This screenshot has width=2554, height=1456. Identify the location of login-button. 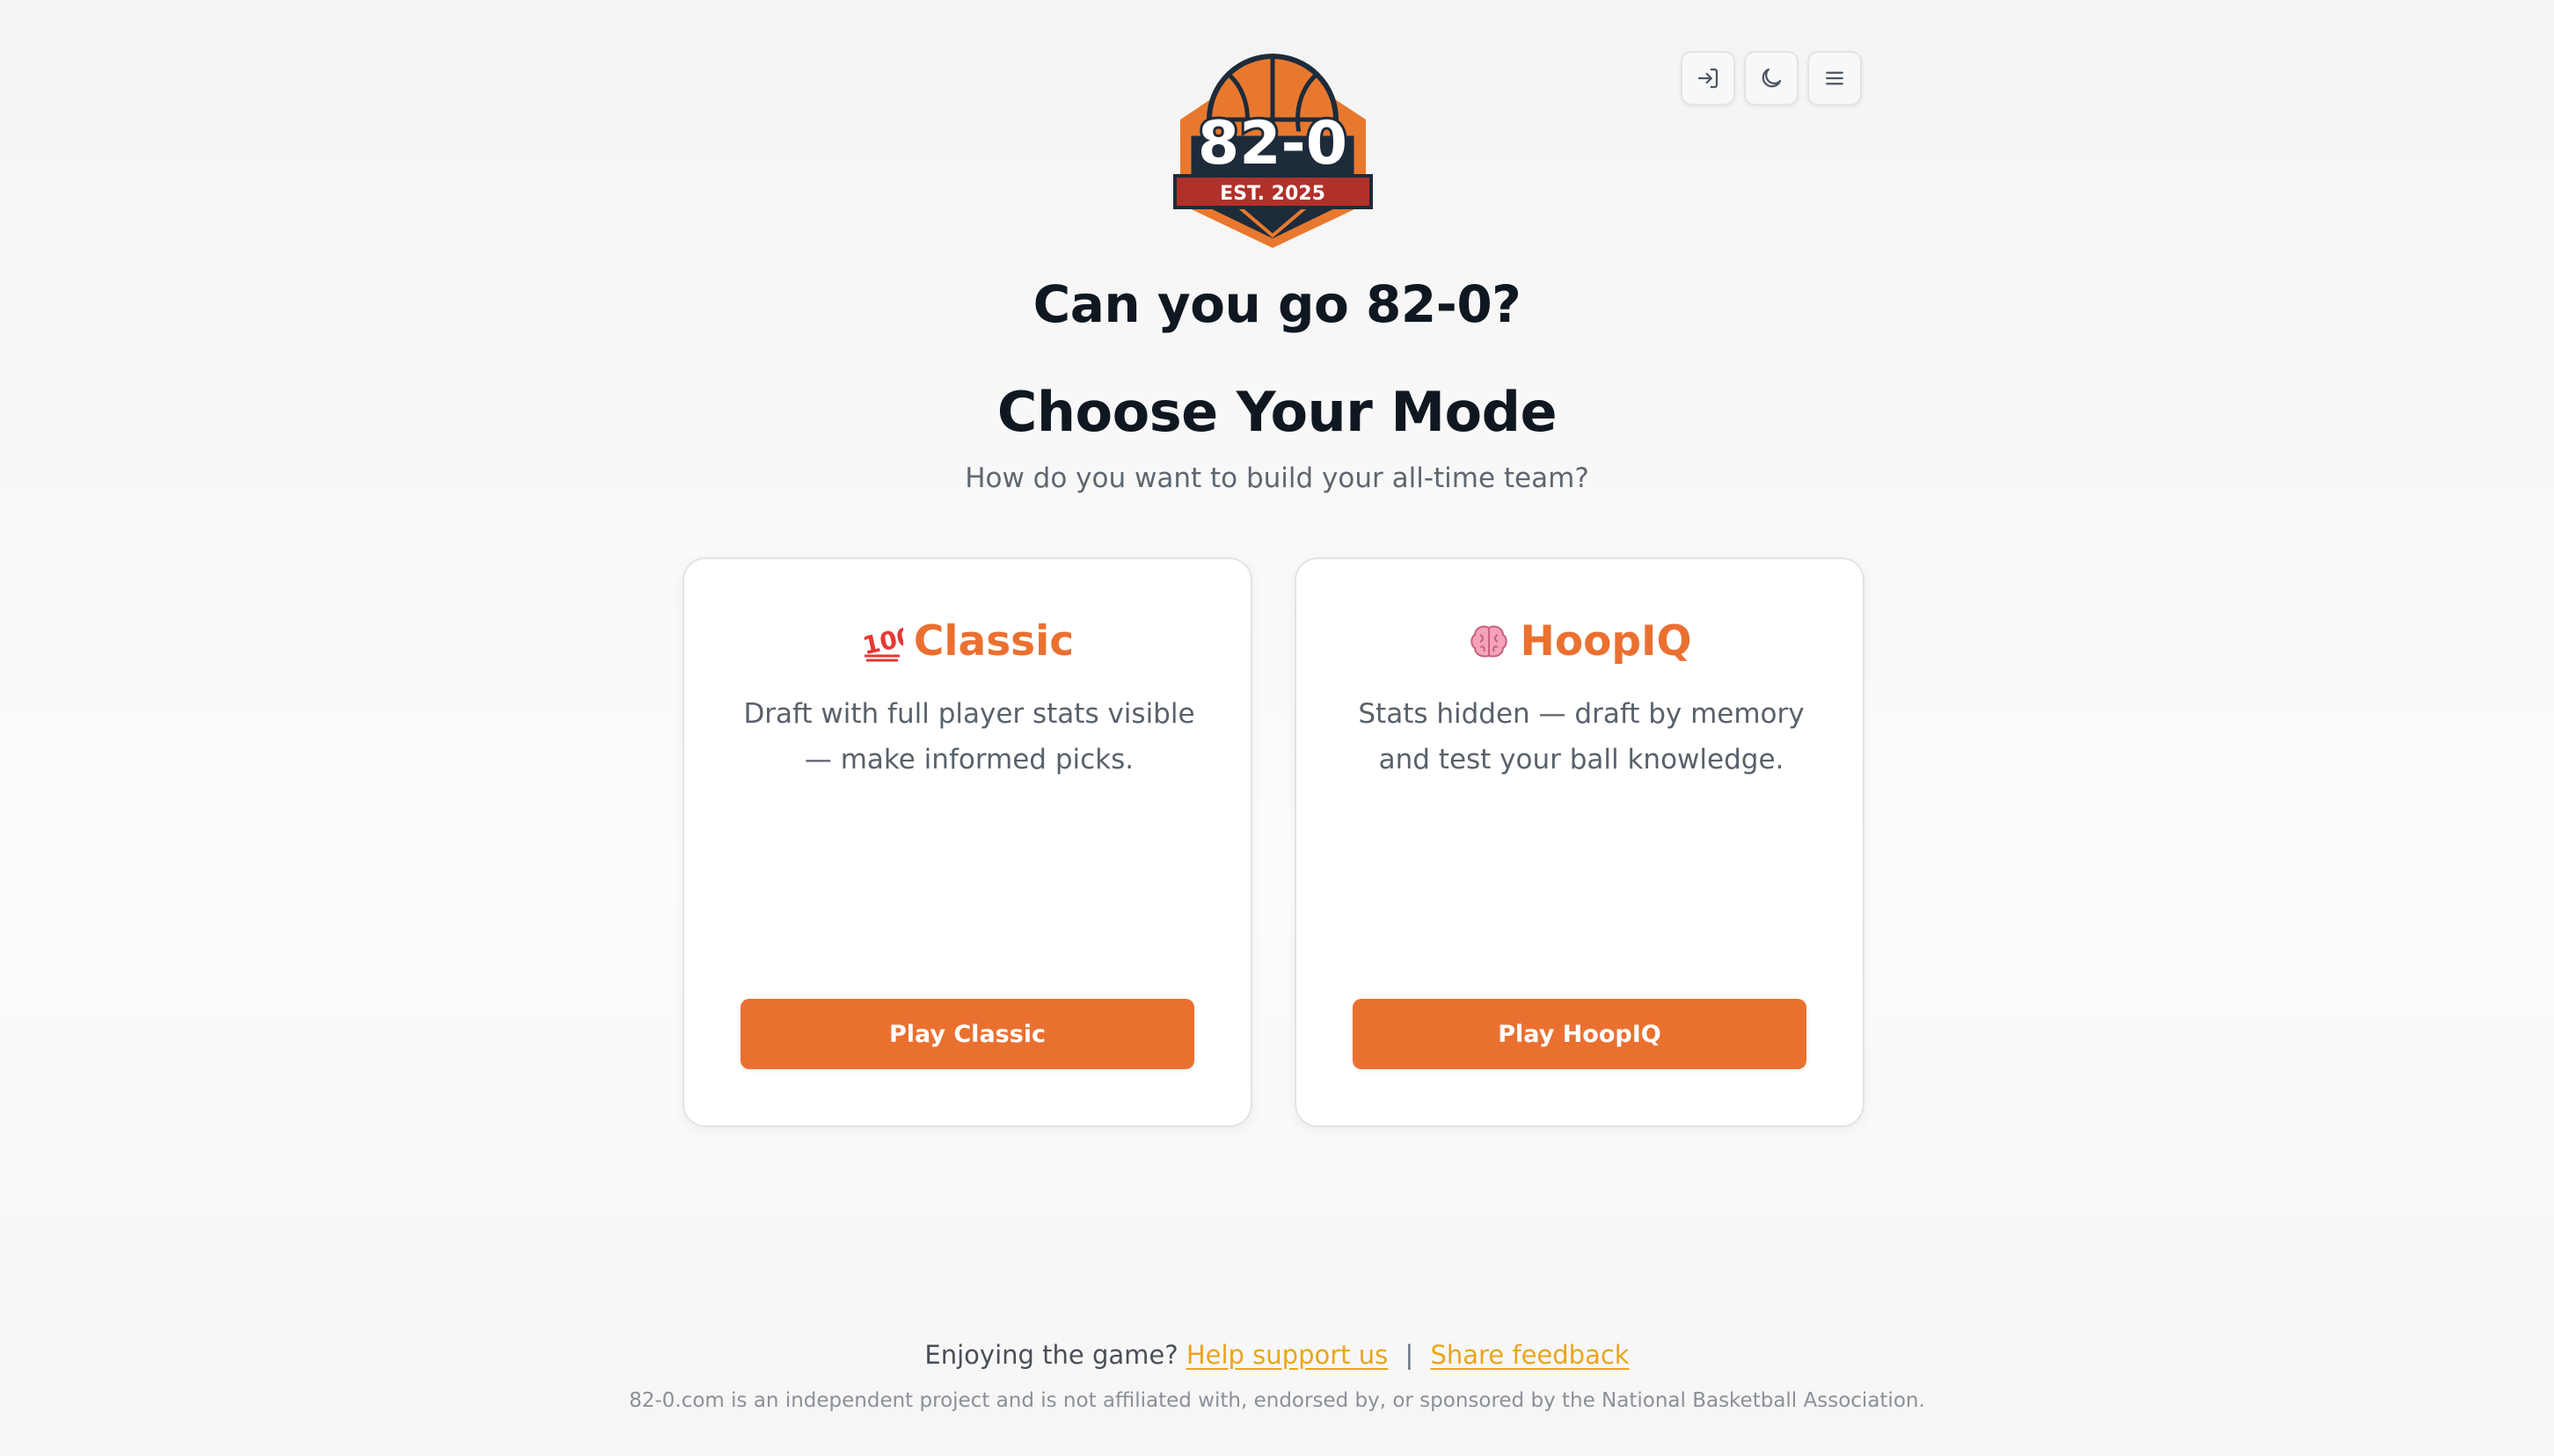
(1708, 78).